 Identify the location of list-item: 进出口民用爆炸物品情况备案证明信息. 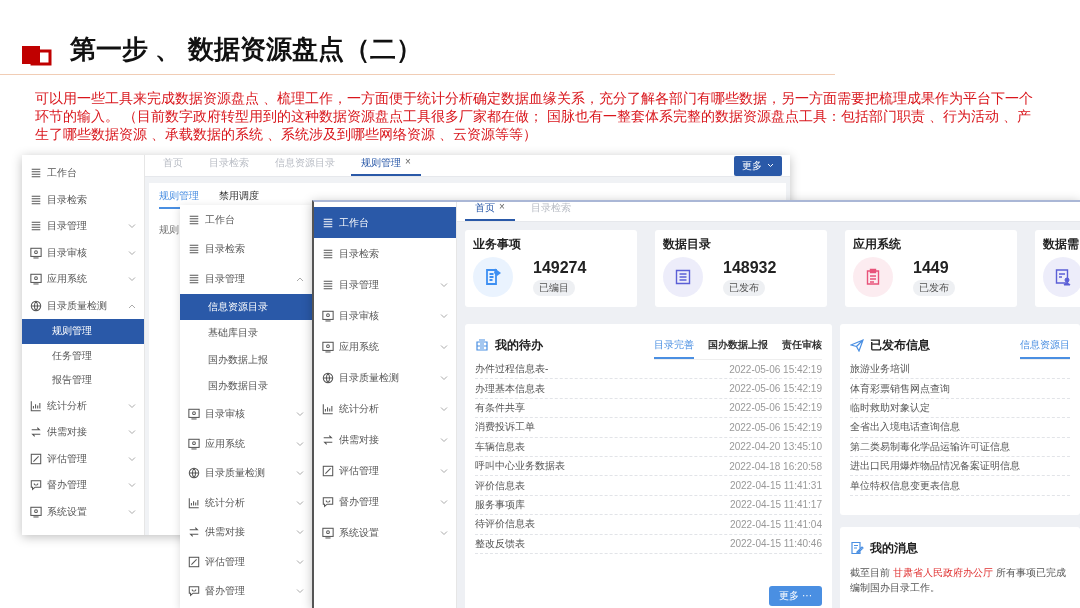
(935, 466).